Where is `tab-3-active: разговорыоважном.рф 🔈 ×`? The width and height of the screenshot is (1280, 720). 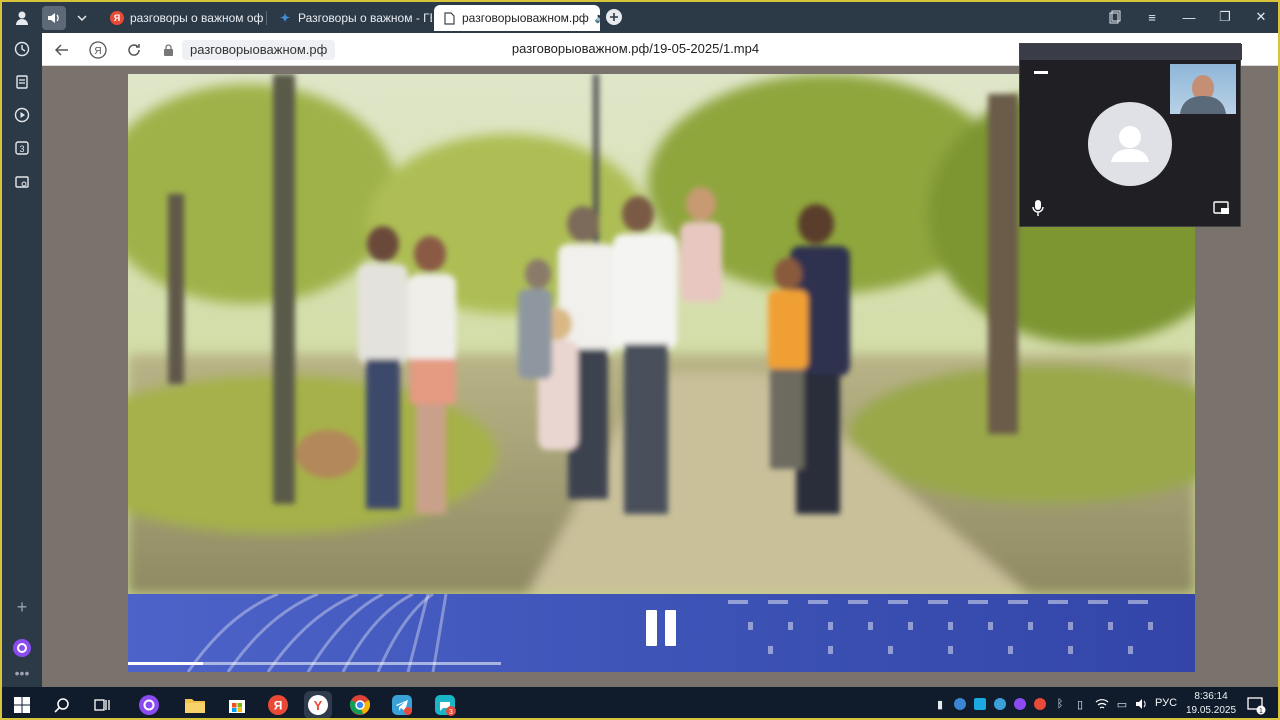 tab-3-active: разговорыоважном.рф 🔈 × is located at coordinates (517, 18).